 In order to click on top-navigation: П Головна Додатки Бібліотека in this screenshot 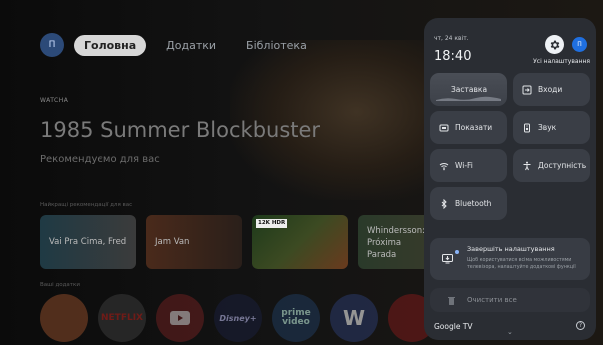, I will do `click(178, 45)`.